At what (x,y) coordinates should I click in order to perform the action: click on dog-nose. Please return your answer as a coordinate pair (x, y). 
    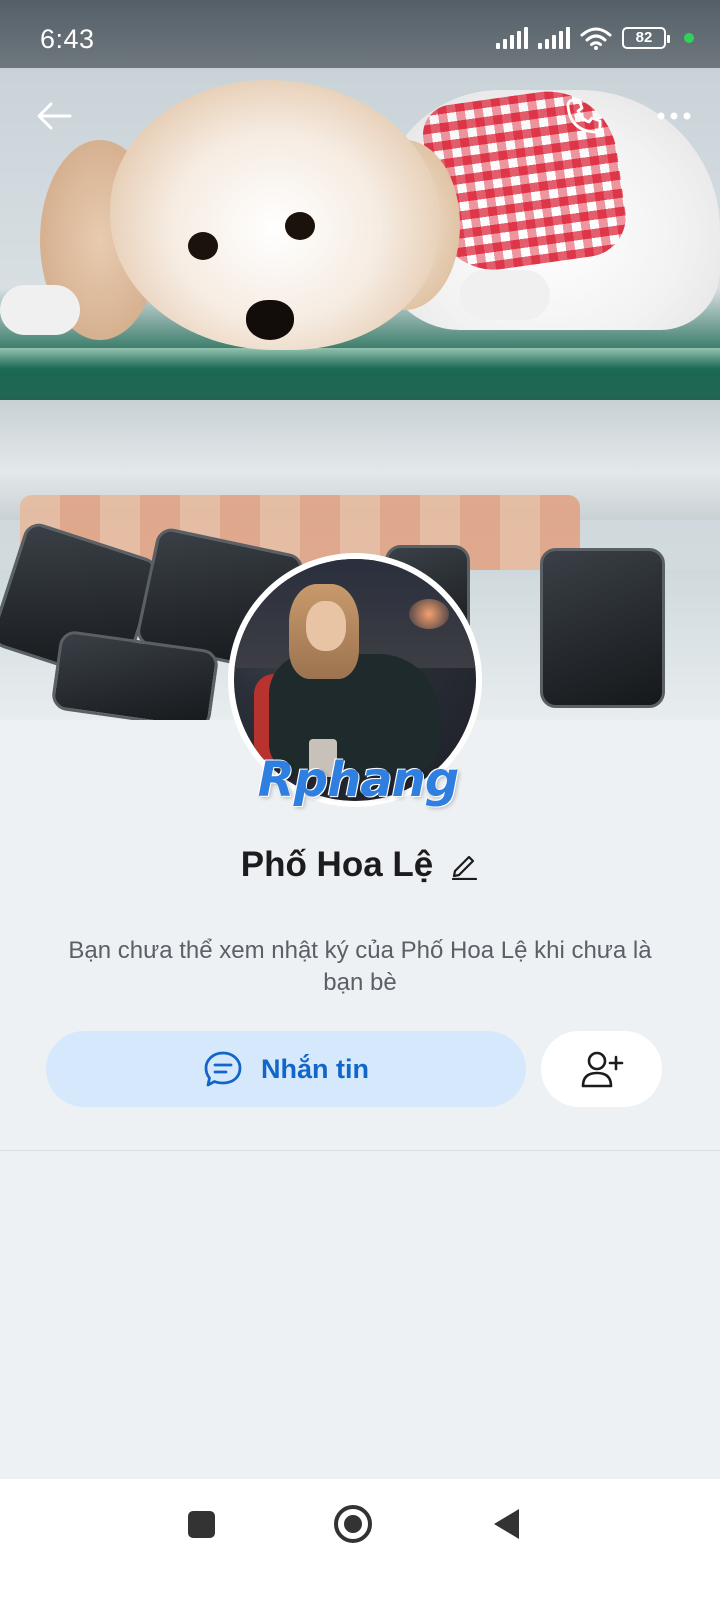
    Looking at the image, I should click on (270, 320).